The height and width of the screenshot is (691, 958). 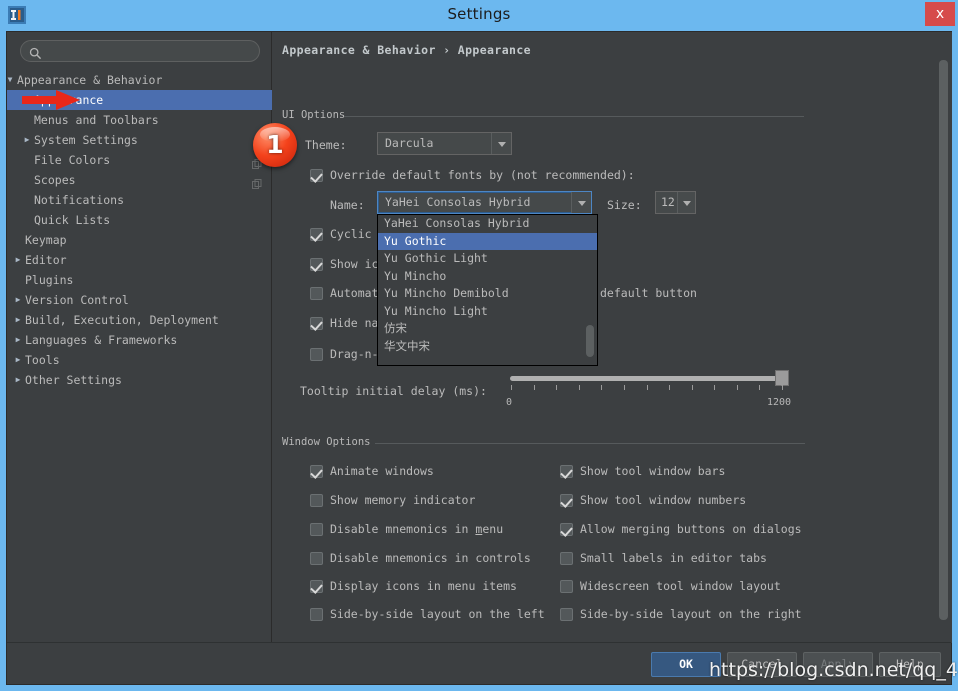 What do you see at coordinates (691, 614) in the screenshot?
I see `window-option-label: Side-by-side layout on the right` at bounding box center [691, 614].